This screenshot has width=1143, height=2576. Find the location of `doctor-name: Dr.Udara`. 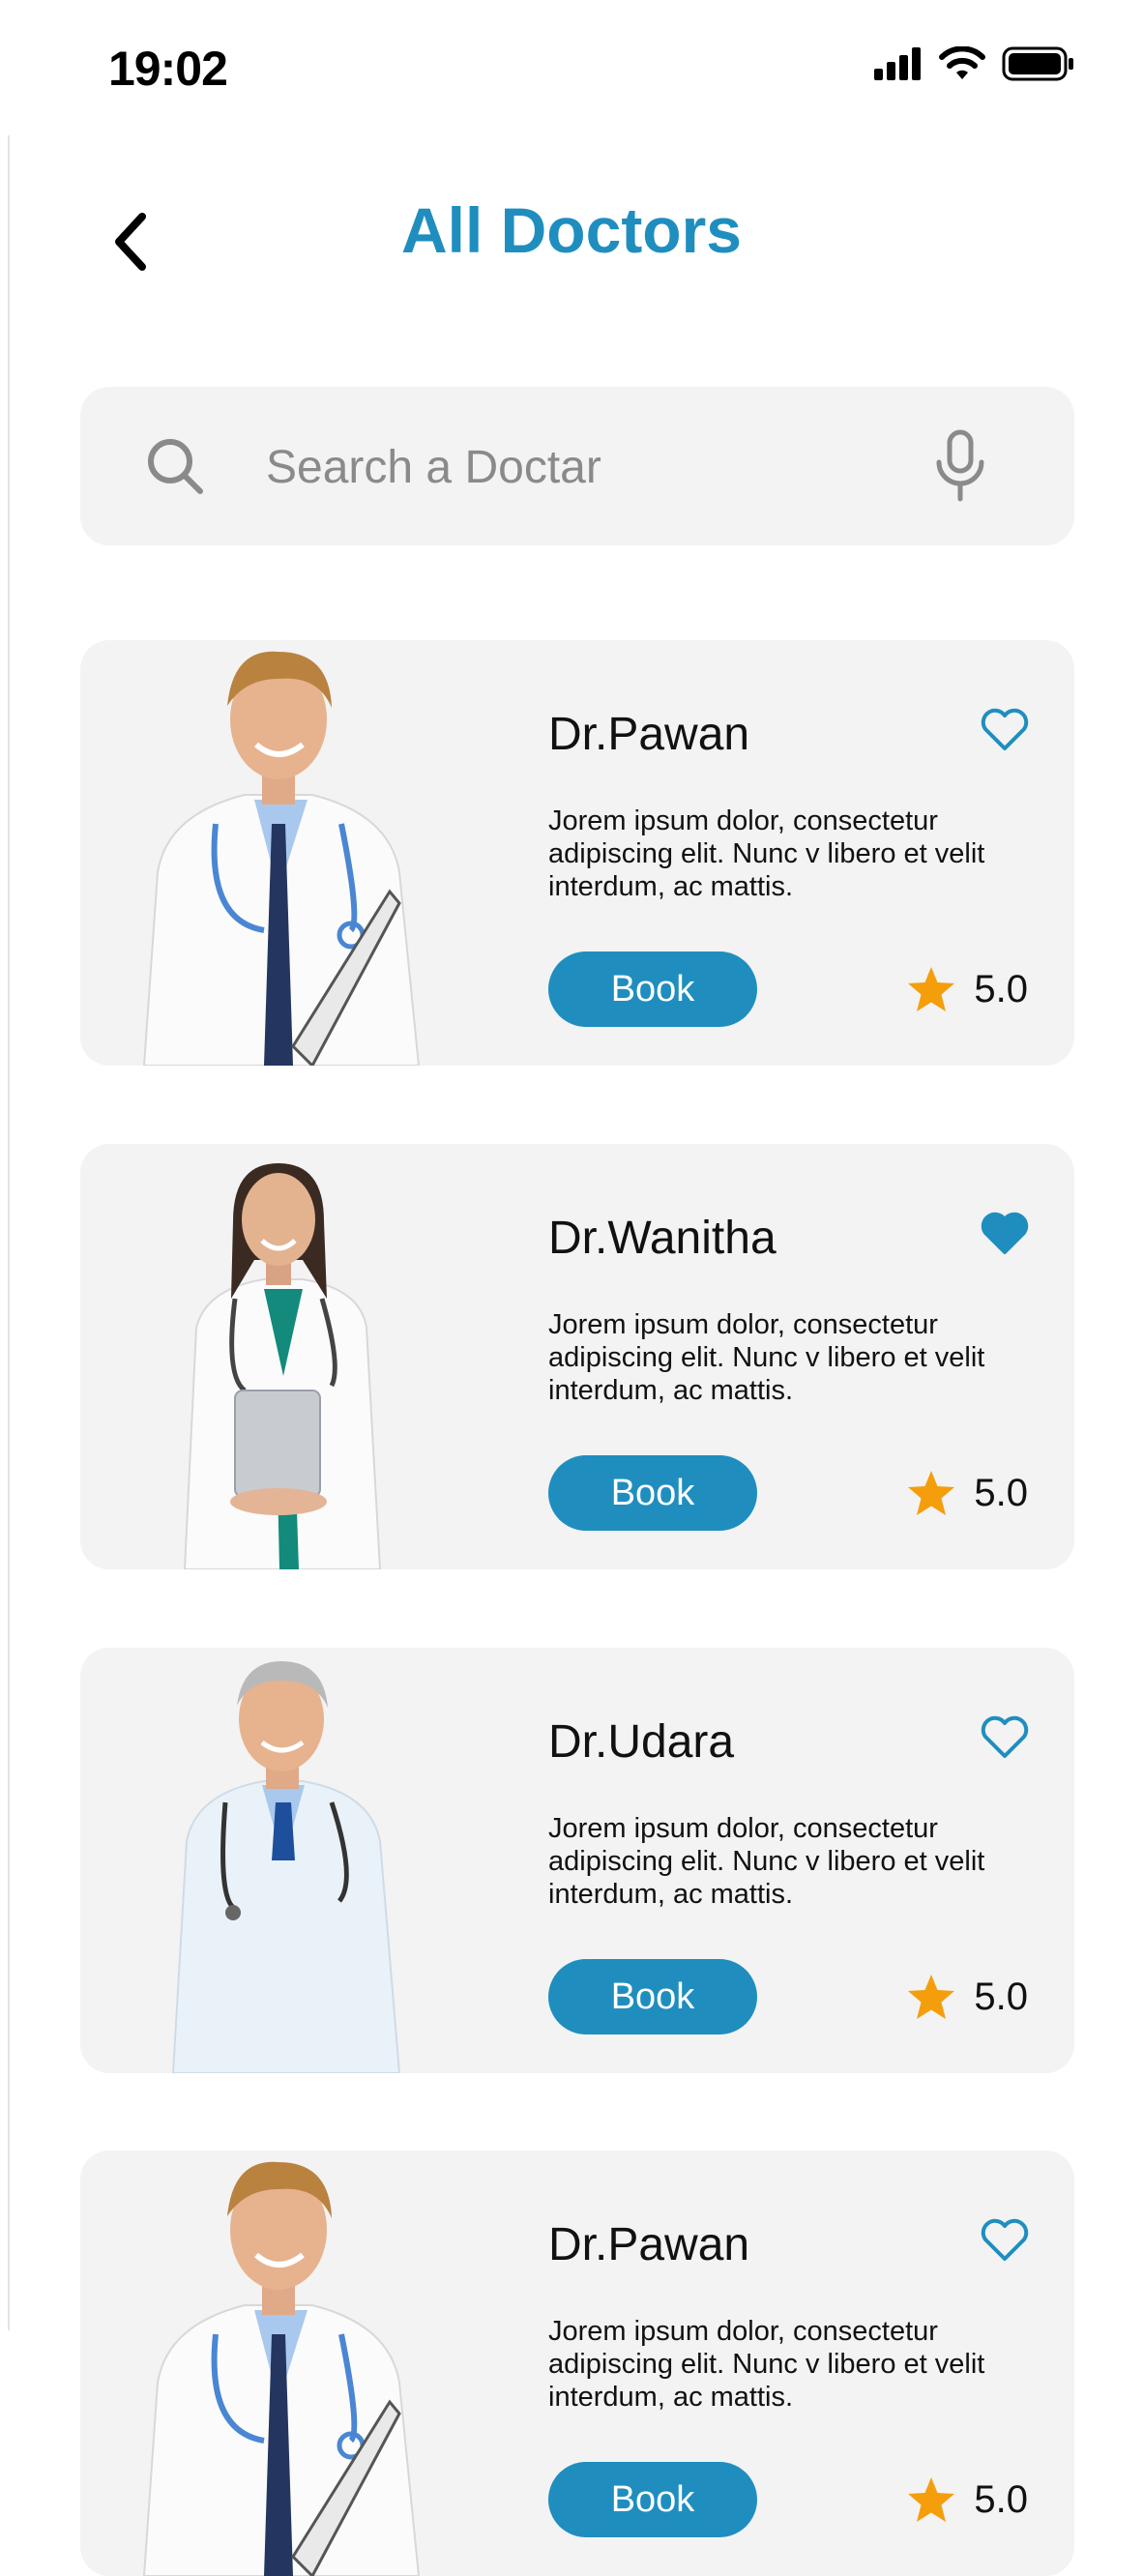

doctor-name: Dr.Udara is located at coordinates (641, 1742).